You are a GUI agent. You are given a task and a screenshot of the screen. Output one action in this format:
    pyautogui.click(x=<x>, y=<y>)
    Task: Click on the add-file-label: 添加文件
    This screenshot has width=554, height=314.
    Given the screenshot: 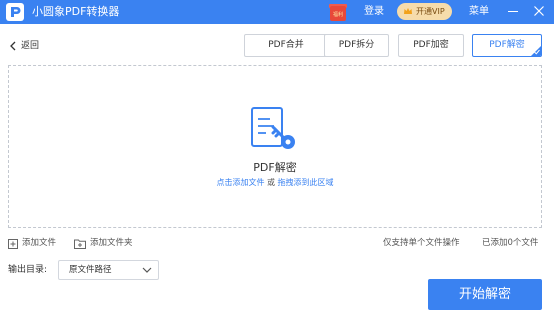 What is the action you would take?
    pyautogui.click(x=39, y=243)
    